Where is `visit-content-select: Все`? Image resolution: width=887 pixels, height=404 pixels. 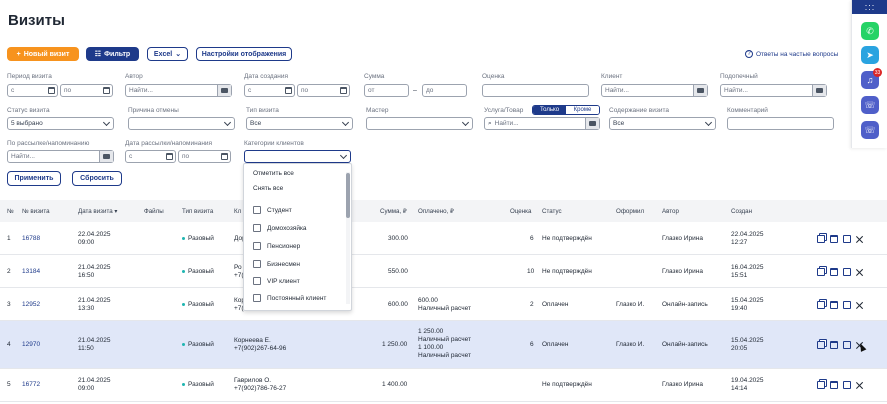
visit-content-select: Все is located at coordinates (662, 123).